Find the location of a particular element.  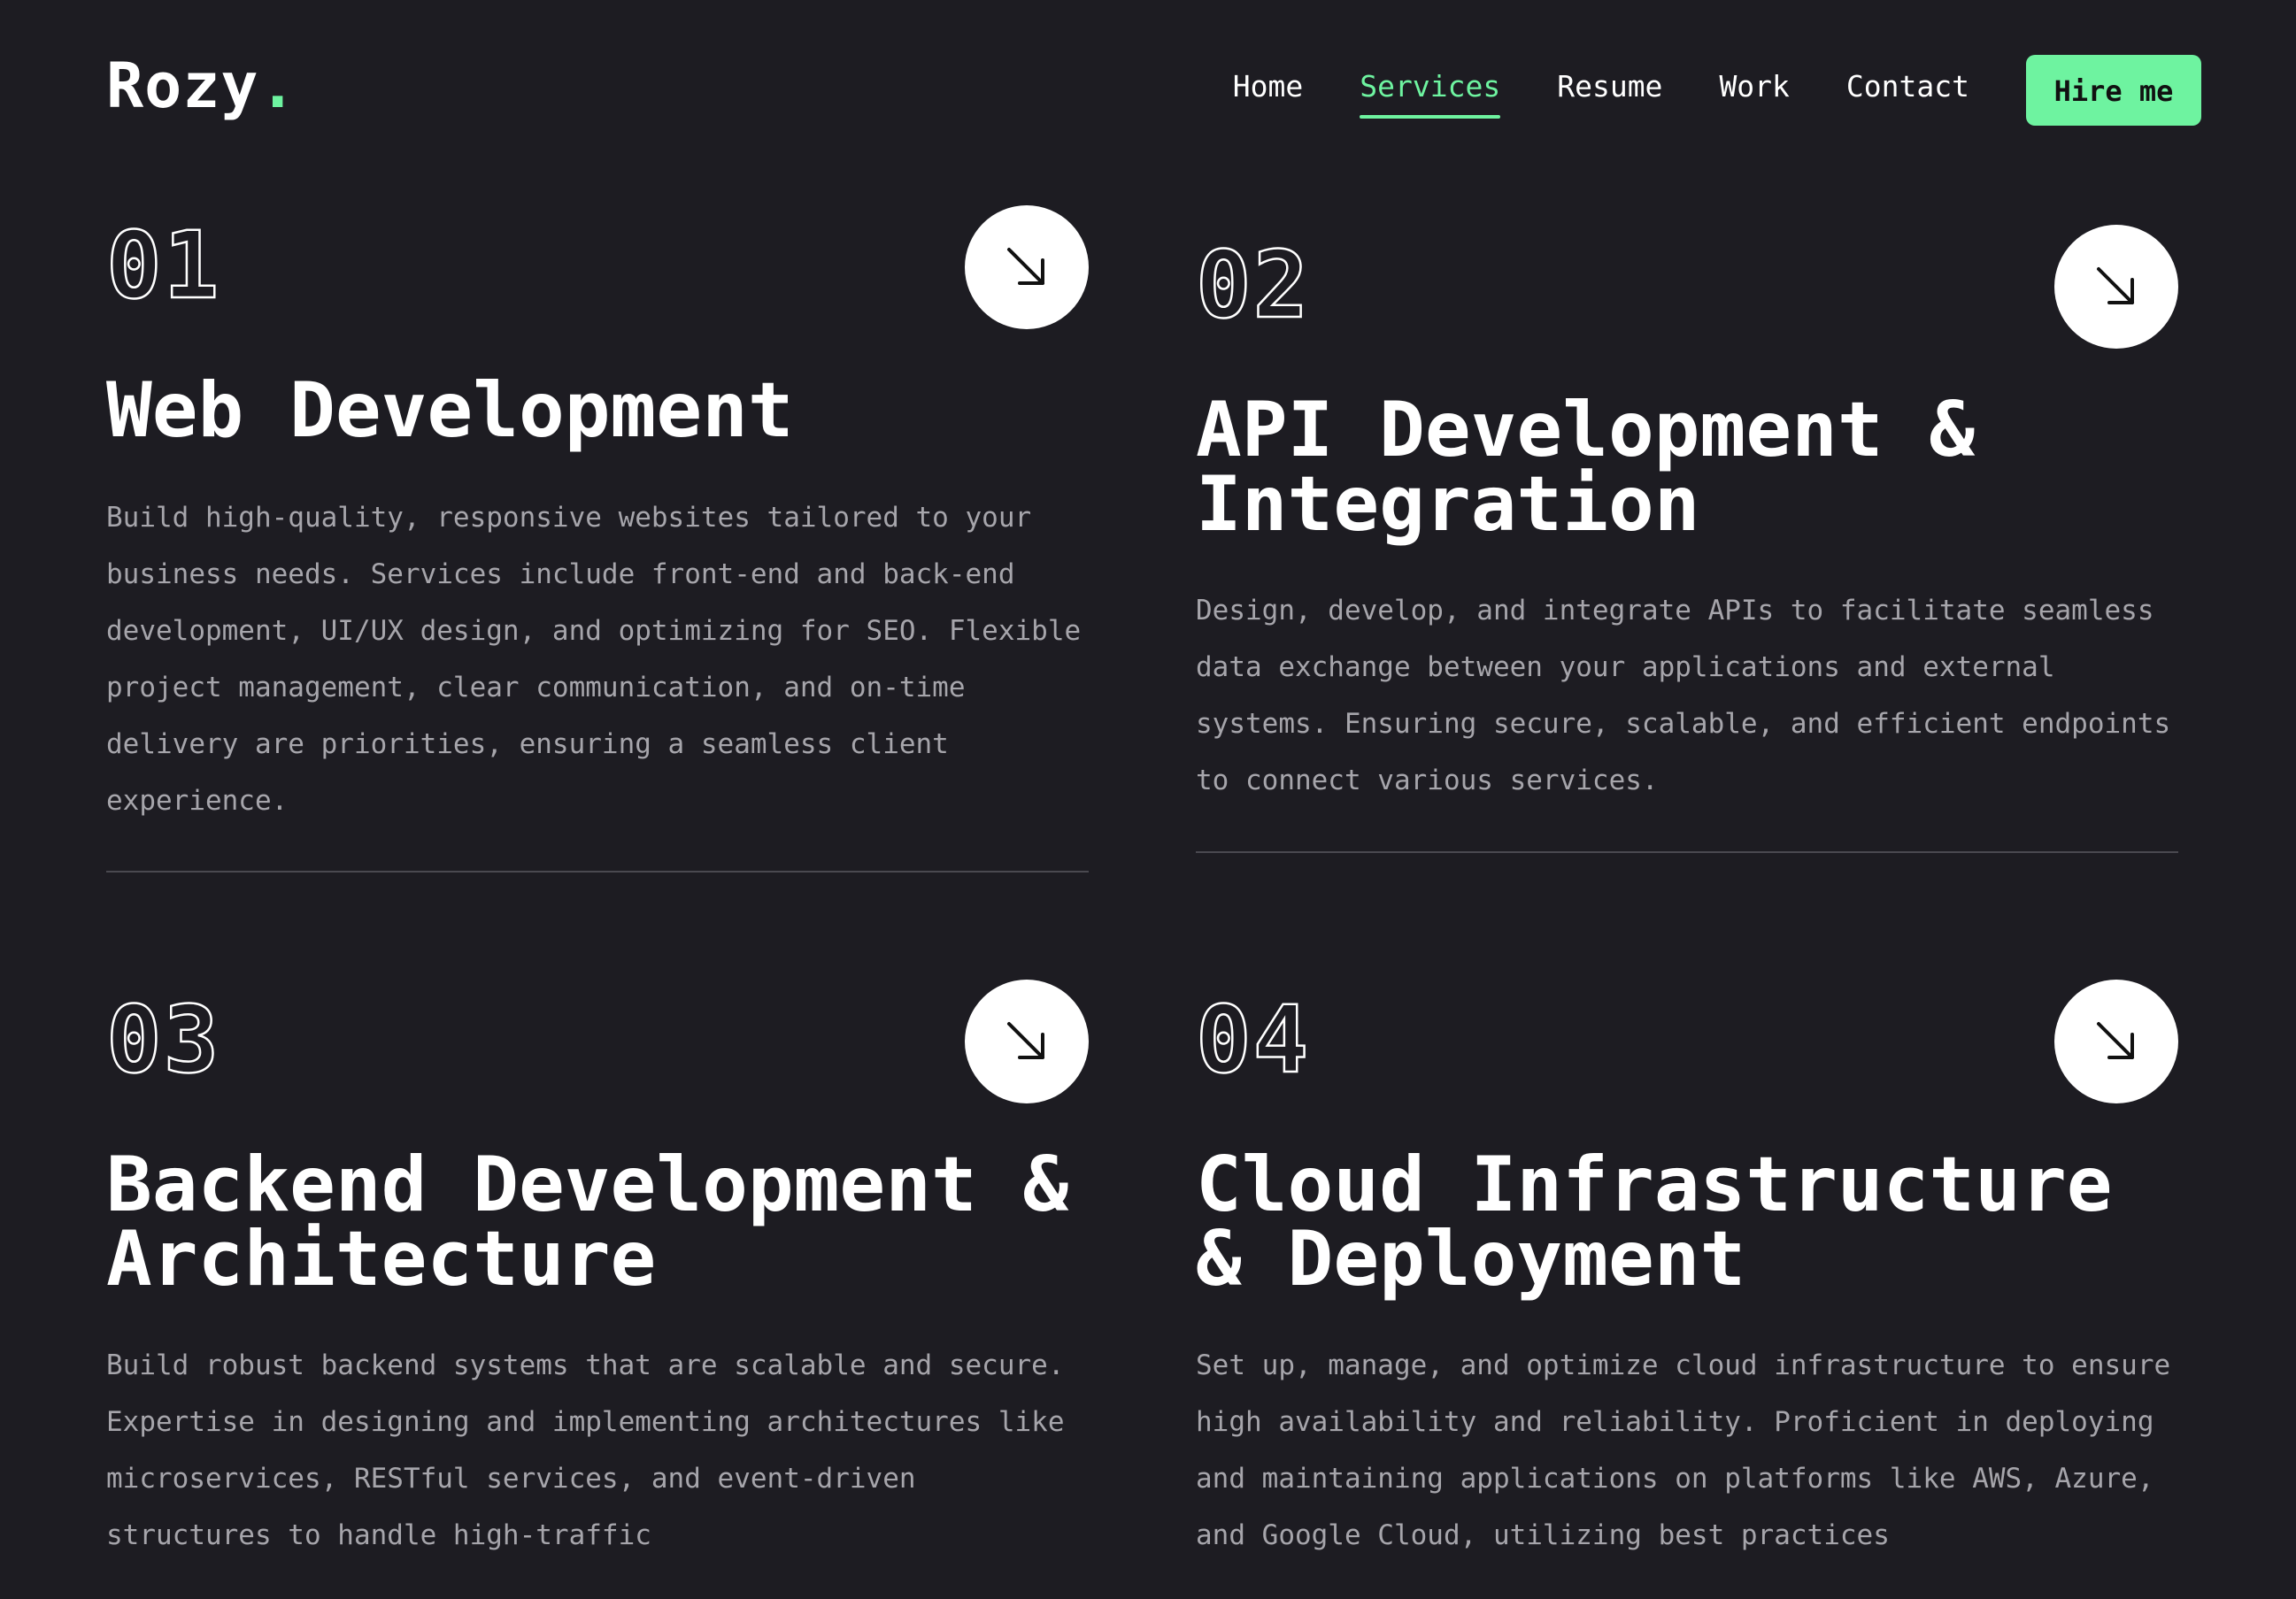

service-title: Web Development is located at coordinates (450, 411).